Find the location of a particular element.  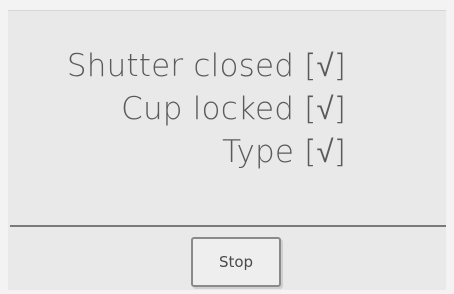

footer-divider is located at coordinates (228, 226).